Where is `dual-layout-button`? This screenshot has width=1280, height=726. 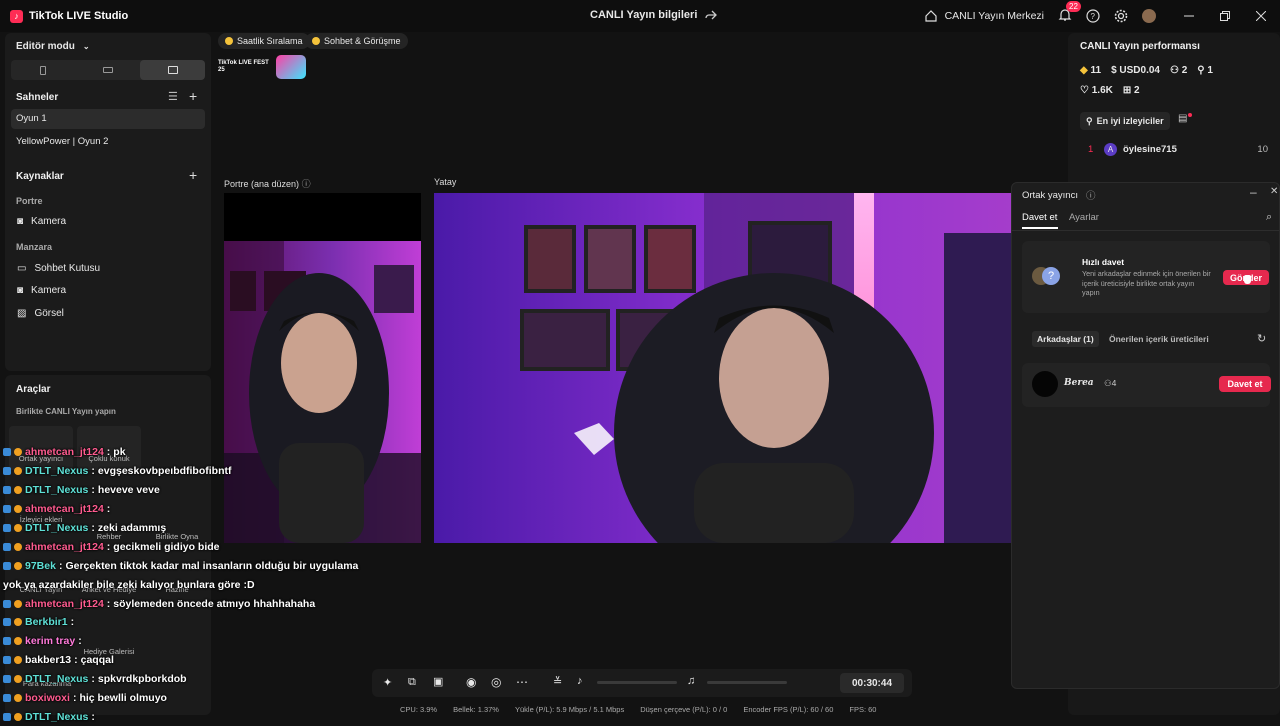
dual-layout-button is located at coordinates (173, 70).